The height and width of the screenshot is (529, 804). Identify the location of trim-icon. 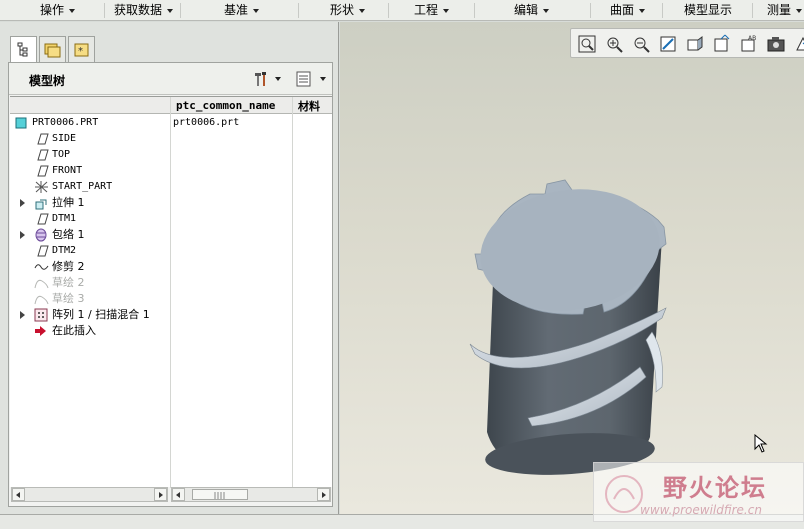
(41, 267).